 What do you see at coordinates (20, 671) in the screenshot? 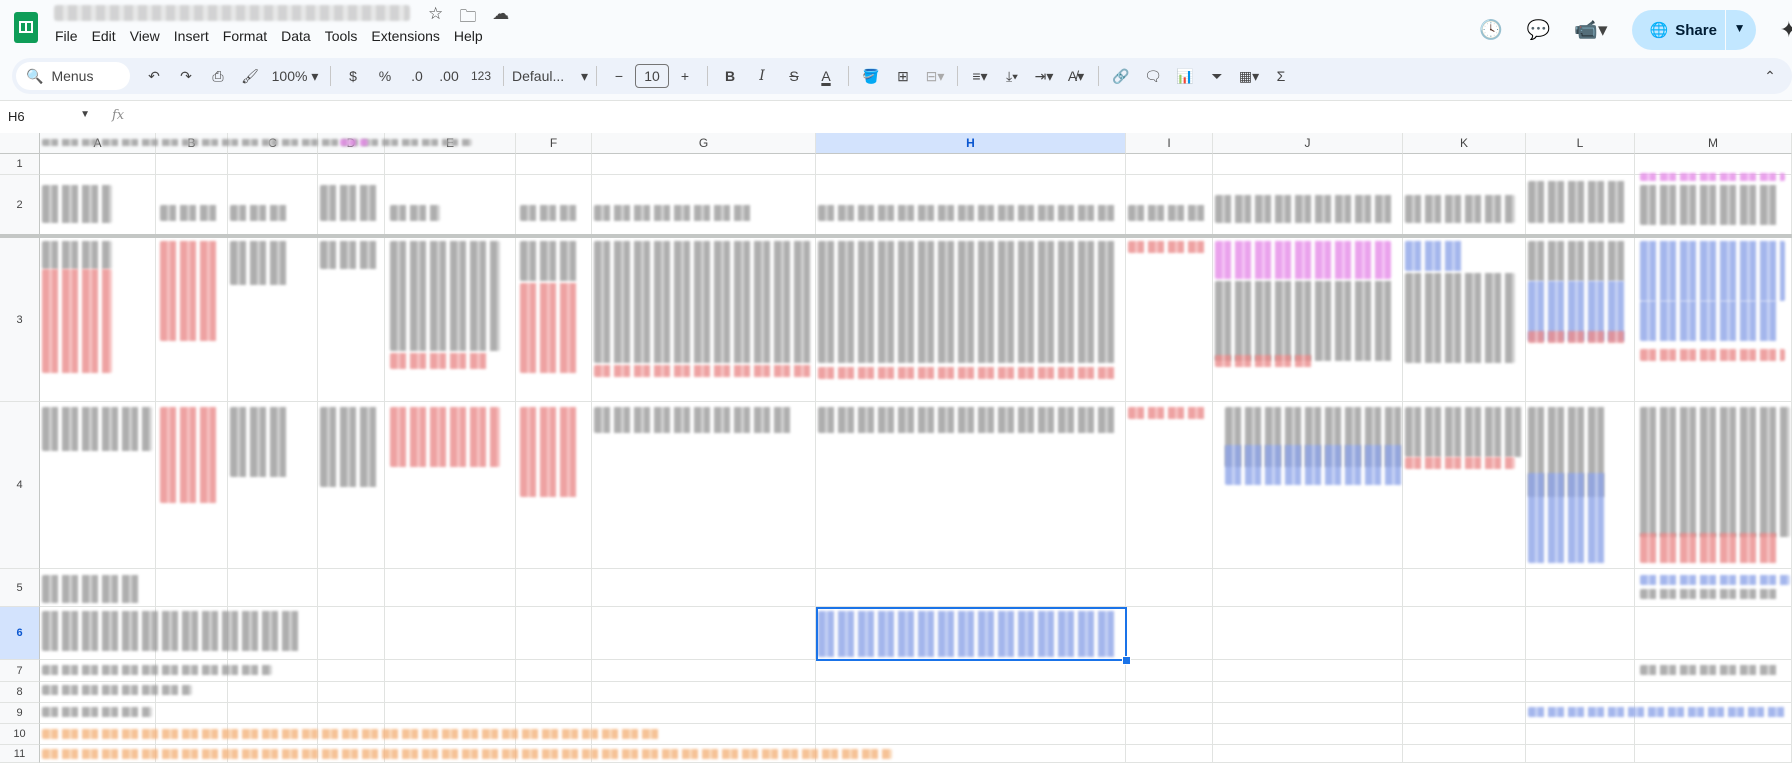
I see `row-header-7: 7` at bounding box center [20, 671].